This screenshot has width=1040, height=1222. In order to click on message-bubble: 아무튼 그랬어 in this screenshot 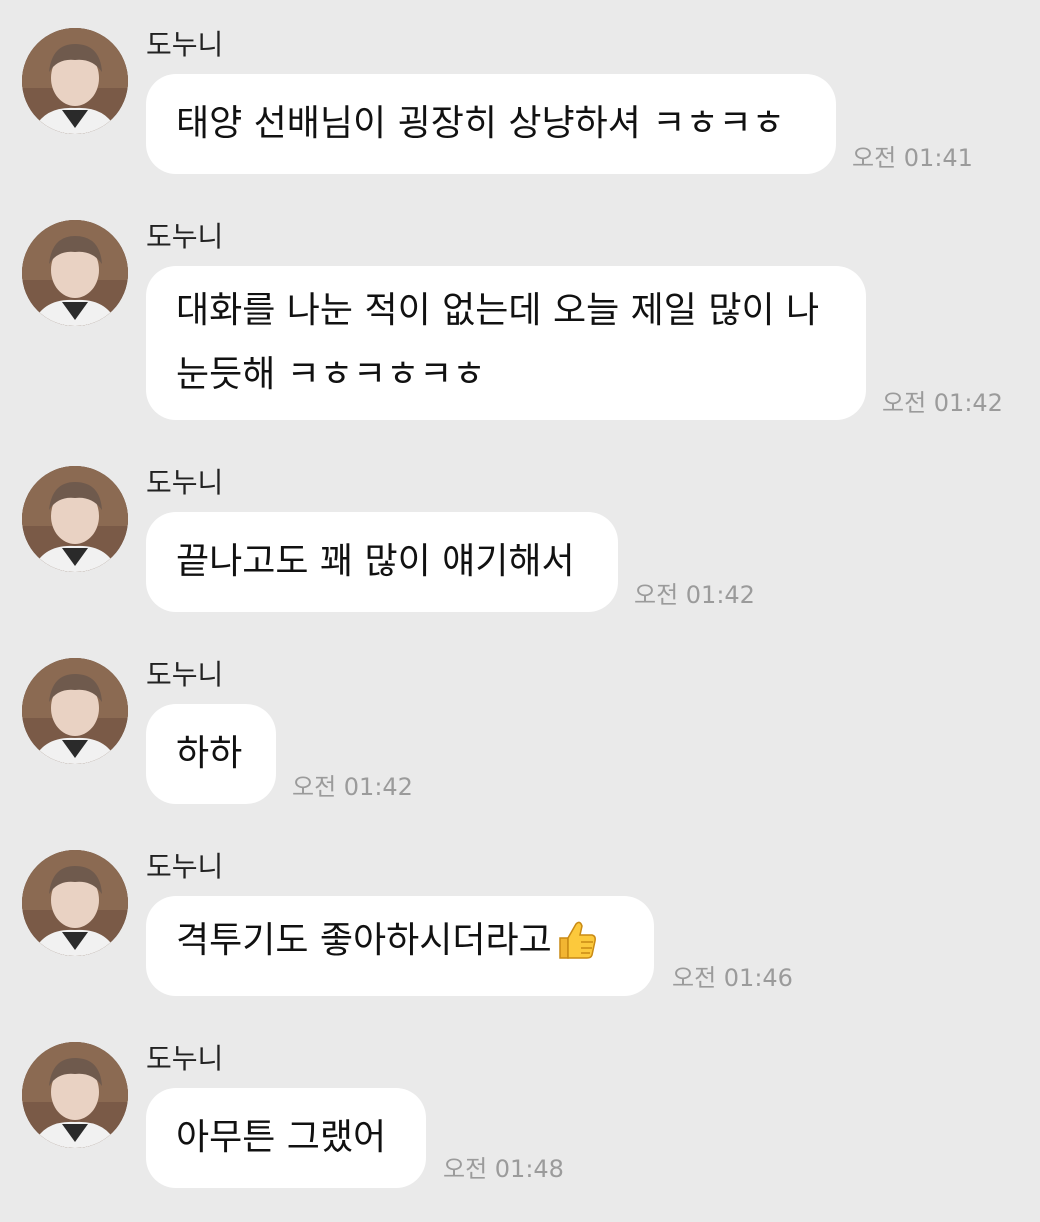, I will do `click(286, 1138)`.